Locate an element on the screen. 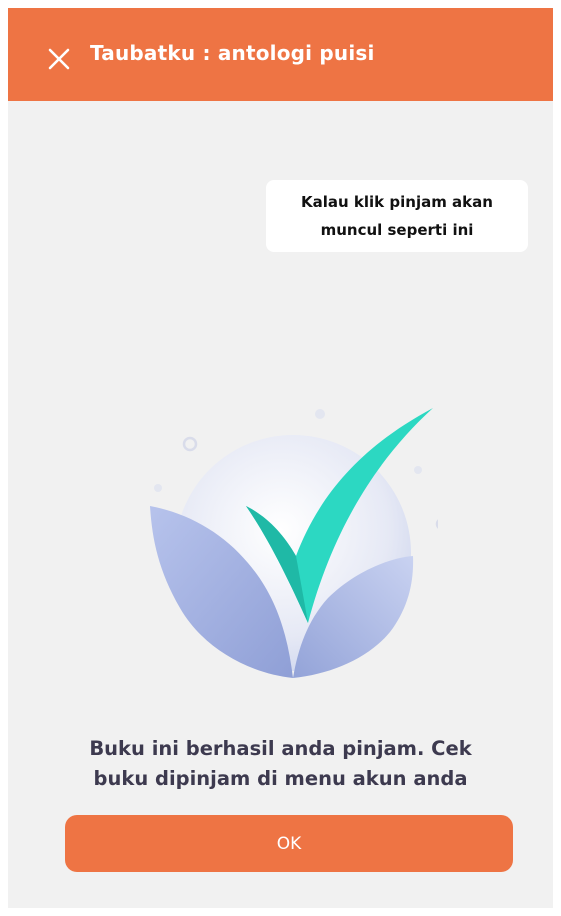  message-line-1: Buku ini berhasil anda pinjam. Cek is located at coordinates (280, 748).